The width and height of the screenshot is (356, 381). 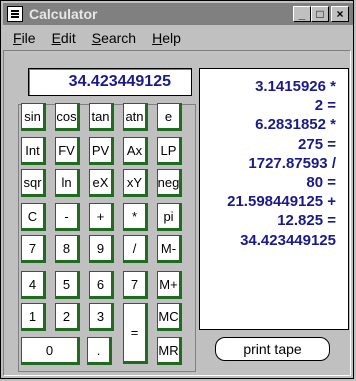 What do you see at coordinates (169, 317) in the screenshot?
I see `memory-clear-key: MC` at bounding box center [169, 317].